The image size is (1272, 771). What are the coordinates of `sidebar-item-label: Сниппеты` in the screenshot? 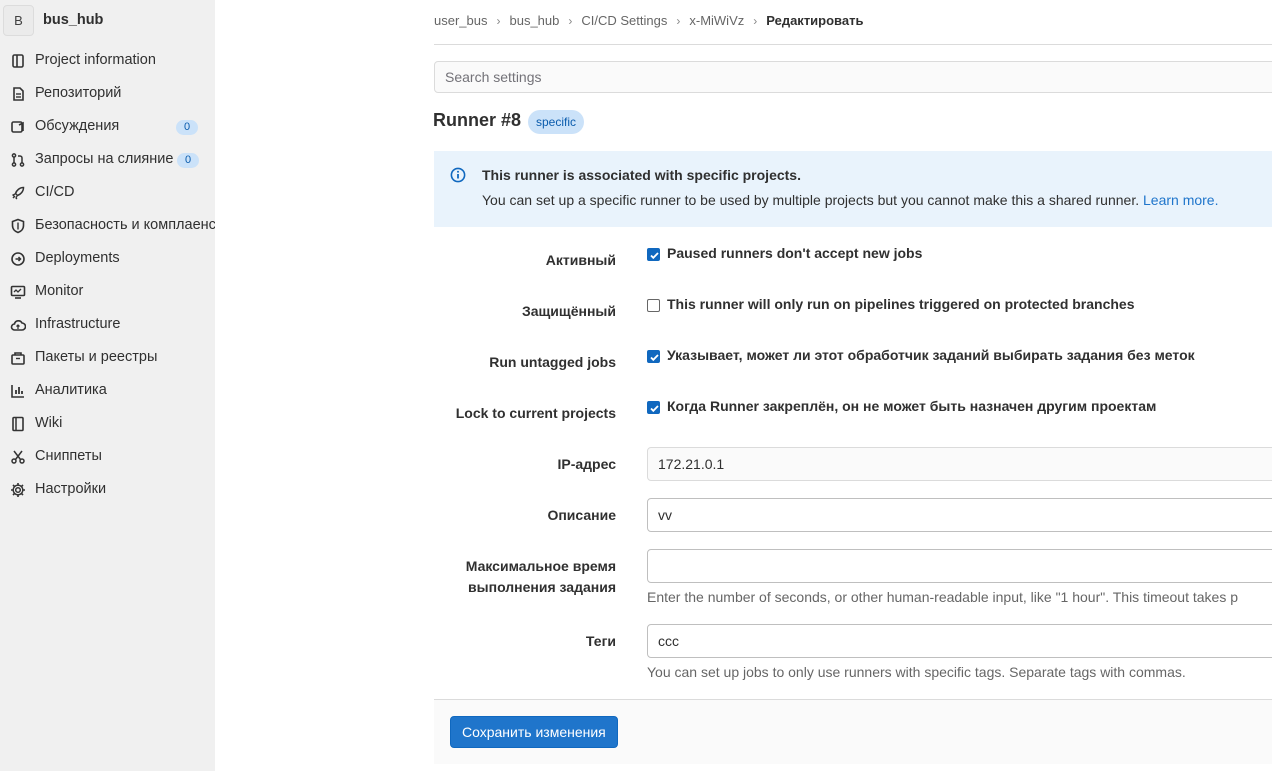 It's located at (68, 456).